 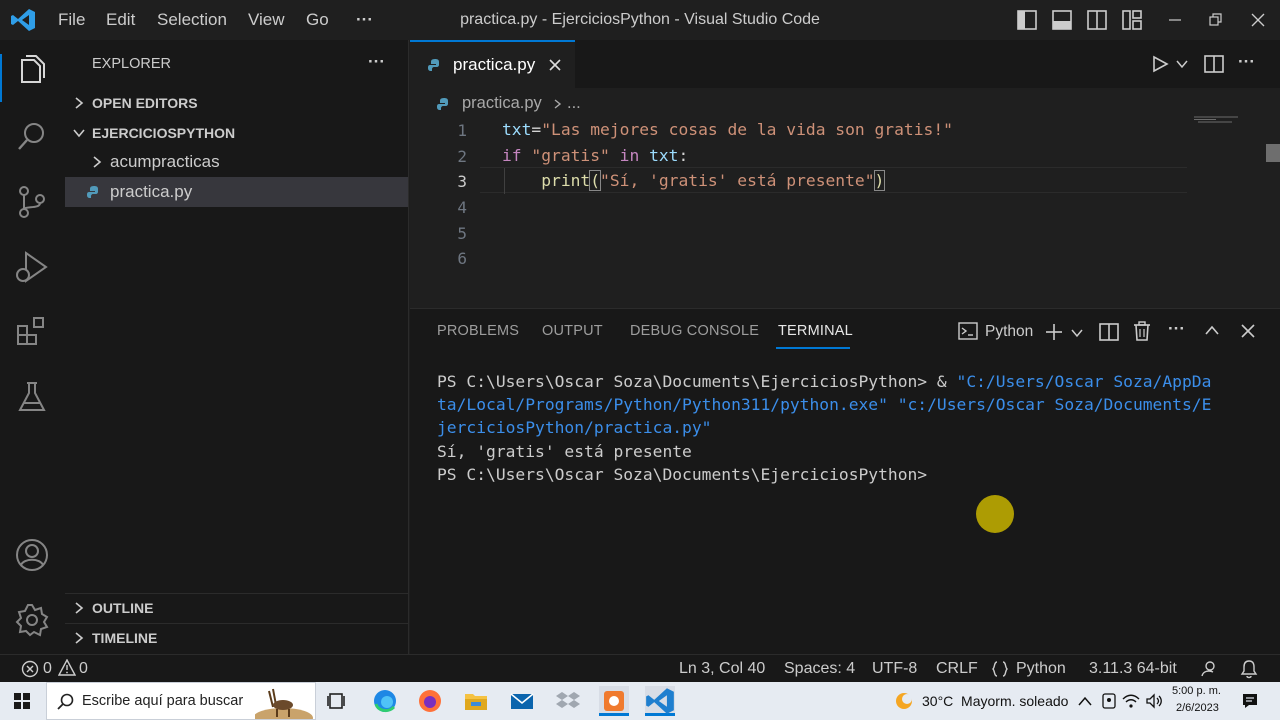 I want to click on split-terminal-icon, so click(x=1109, y=332).